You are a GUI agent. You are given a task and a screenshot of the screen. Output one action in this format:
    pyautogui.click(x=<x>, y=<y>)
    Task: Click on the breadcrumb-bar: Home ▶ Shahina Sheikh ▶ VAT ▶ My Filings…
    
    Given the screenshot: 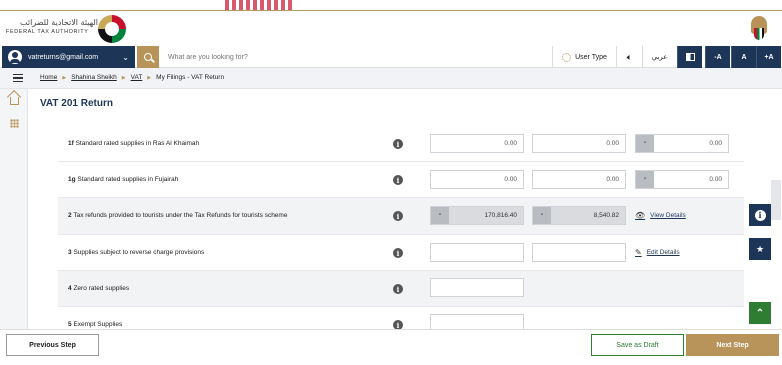 What is the action you would take?
    pyautogui.click(x=391, y=78)
    